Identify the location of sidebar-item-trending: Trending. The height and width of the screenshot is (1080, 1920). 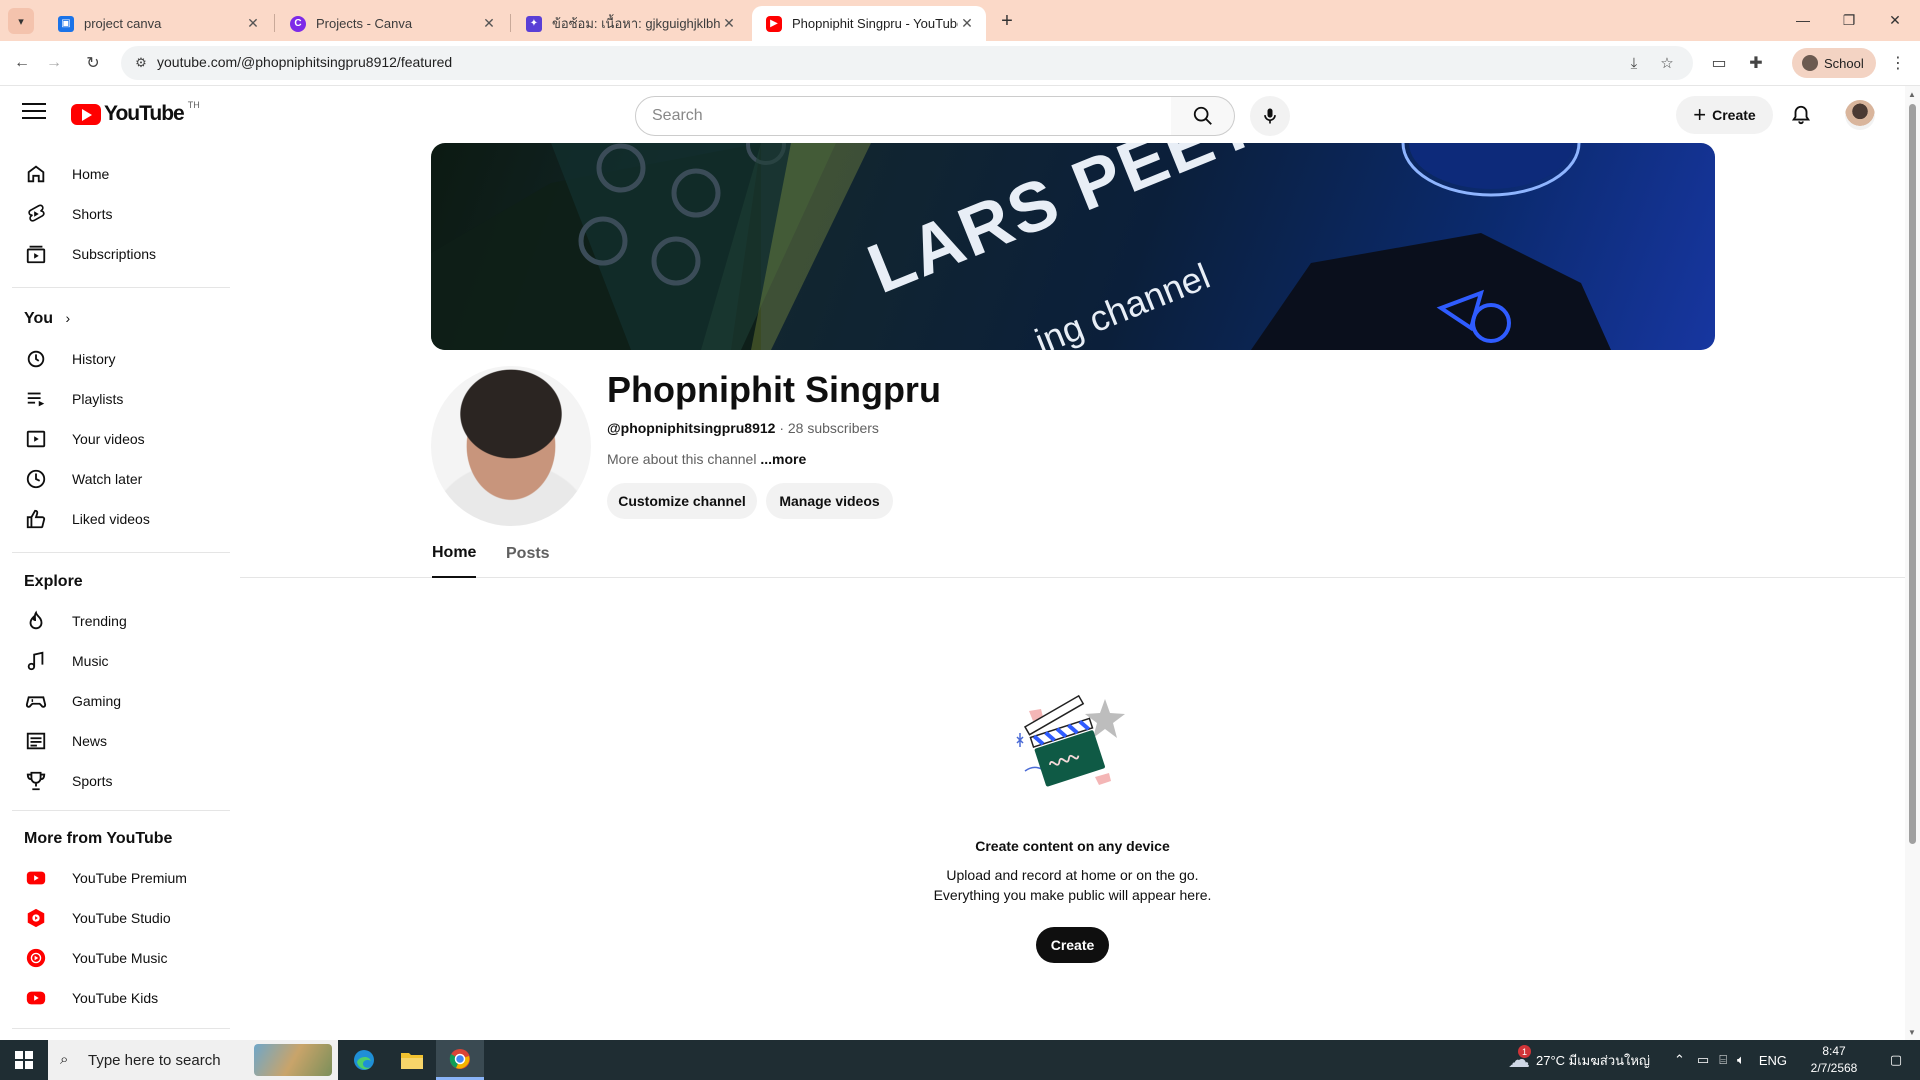
(120, 621).